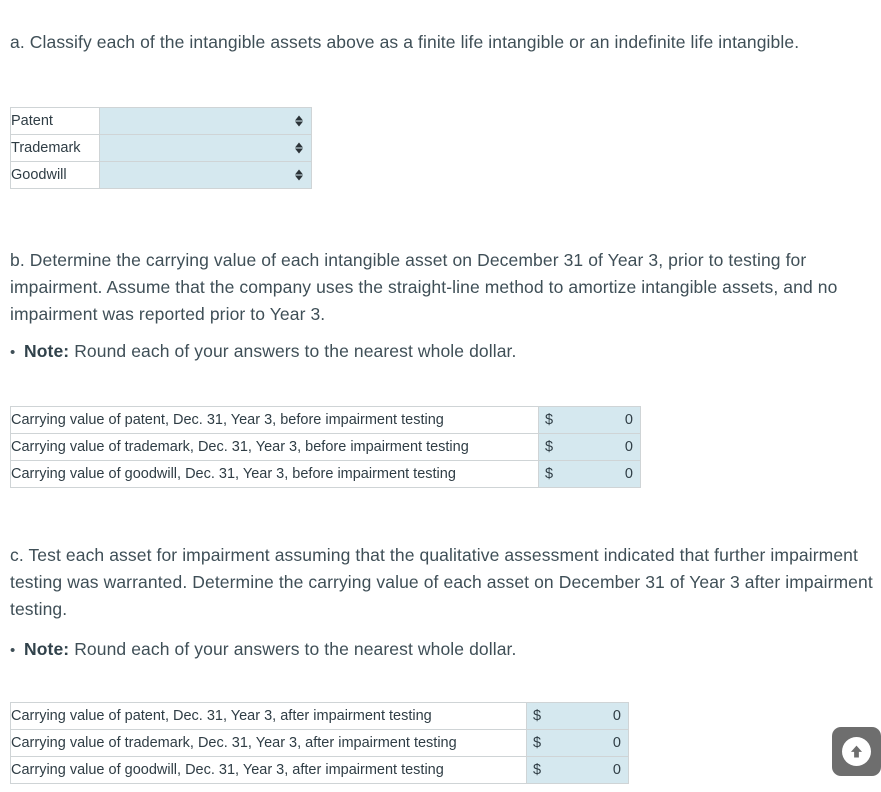 Image resolution: width=881 pixels, height=792 pixels. Describe the element at coordinates (587, 743) in the screenshot. I see `value-input-trademark-after: 0` at that location.